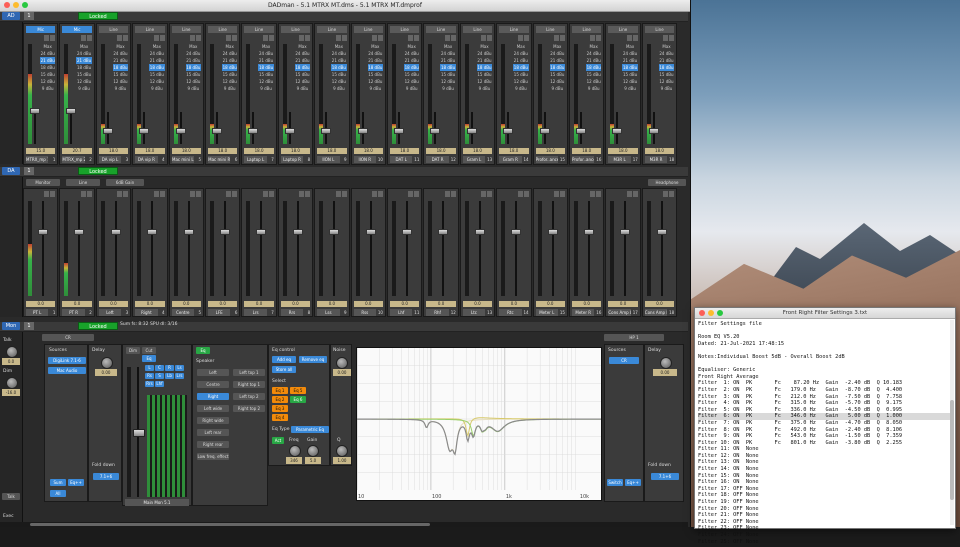 The width and height of the screenshot is (960, 547). I want to click on channel-name: LFE, so click(219, 312).